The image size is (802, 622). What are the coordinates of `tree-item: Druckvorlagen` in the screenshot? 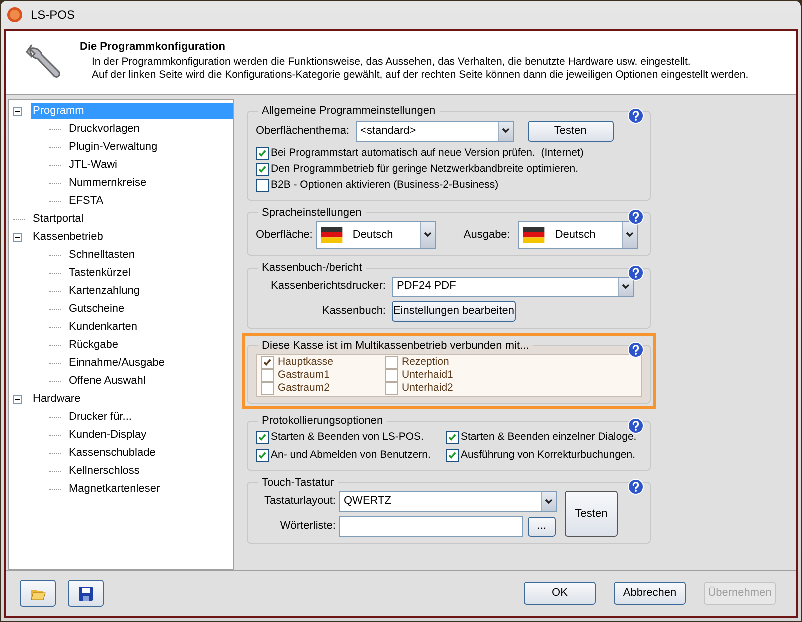 It's located at (104, 129).